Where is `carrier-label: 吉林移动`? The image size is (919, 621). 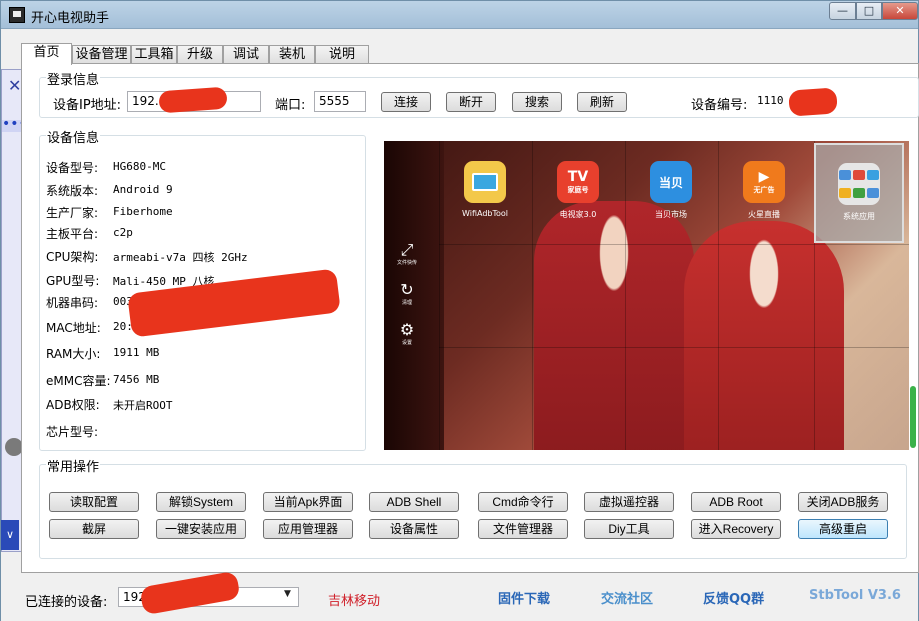 carrier-label: 吉林移动 is located at coordinates (354, 601).